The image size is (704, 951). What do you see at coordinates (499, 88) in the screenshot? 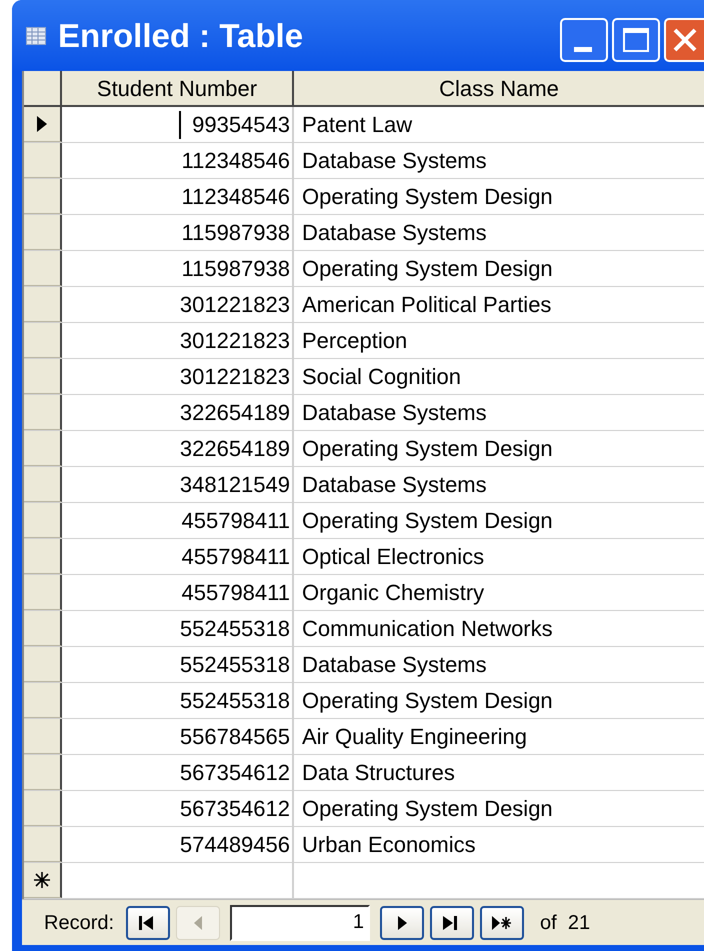
I see `column-header: Class Name` at bounding box center [499, 88].